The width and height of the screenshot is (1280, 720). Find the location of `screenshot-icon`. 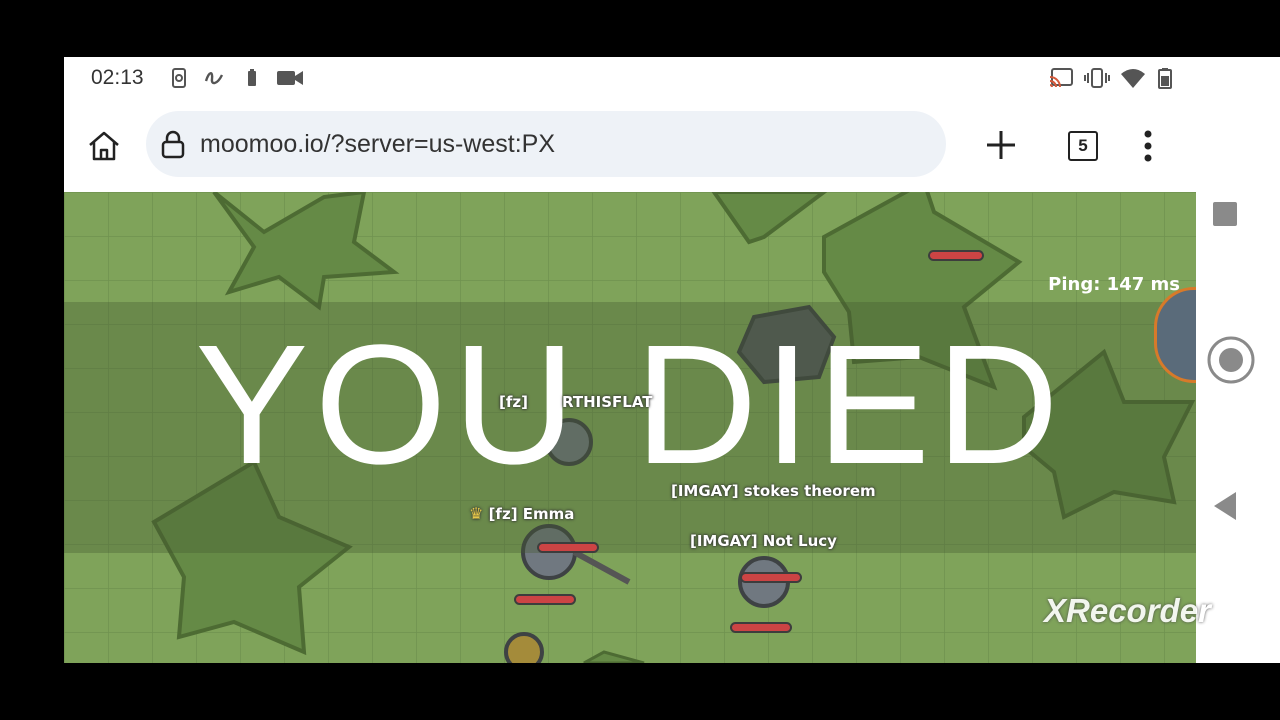

screenshot-icon is located at coordinates (179, 78).